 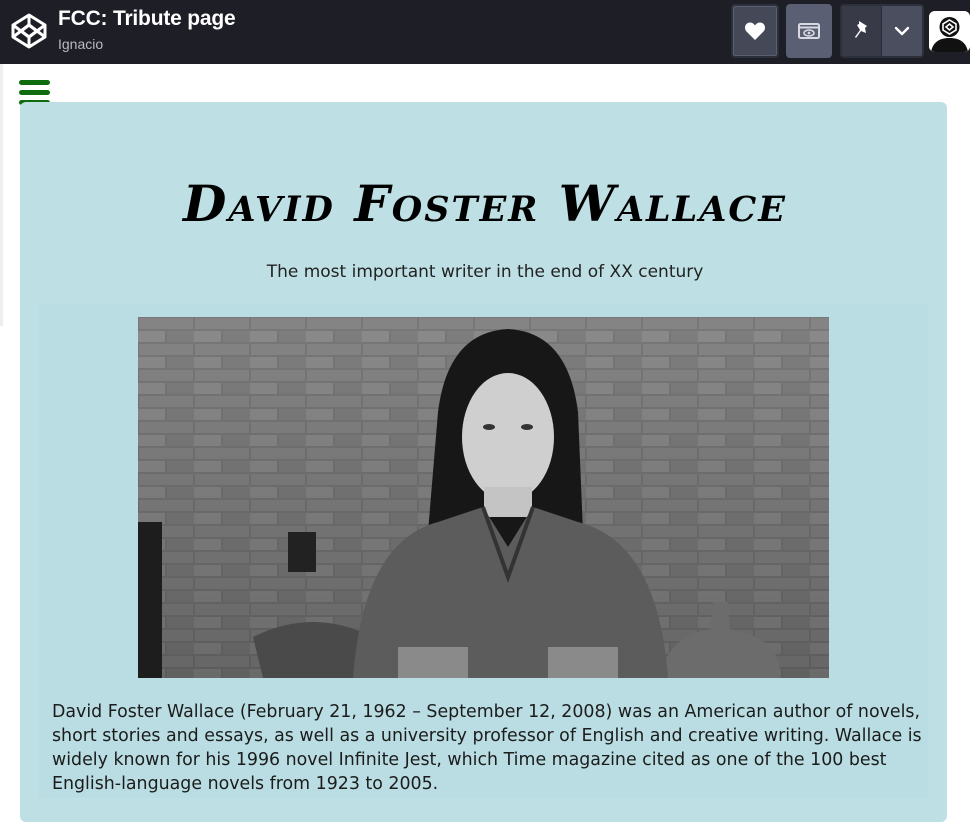 What do you see at coordinates (485, 203) in the screenshot?
I see `page-title: David Foster Wallace` at bounding box center [485, 203].